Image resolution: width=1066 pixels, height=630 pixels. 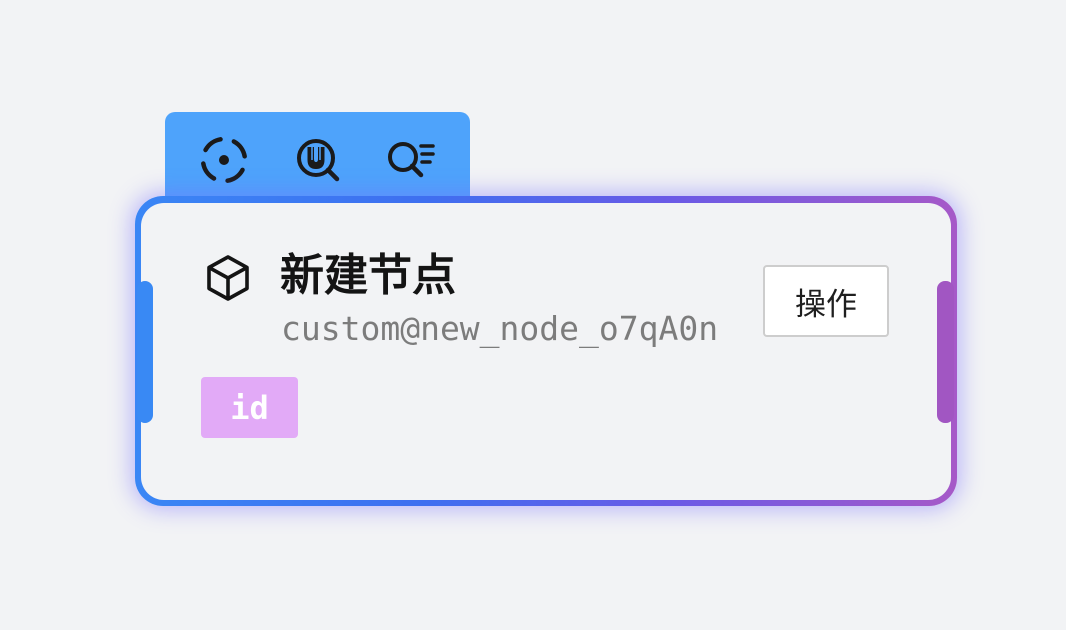 I want to click on node-id: custom@new_node_o7qA0n, so click(x=500, y=328).